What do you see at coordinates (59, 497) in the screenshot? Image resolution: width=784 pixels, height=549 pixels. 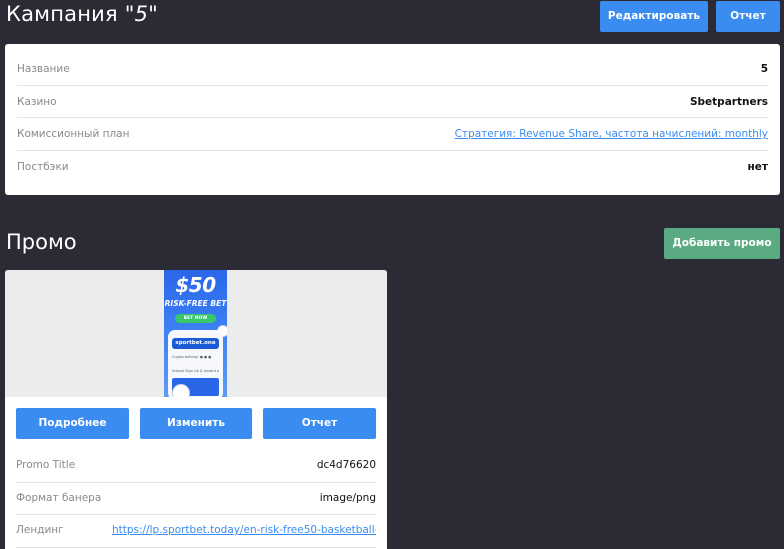 I see `promo-label: Формат банера` at bounding box center [59, 497].